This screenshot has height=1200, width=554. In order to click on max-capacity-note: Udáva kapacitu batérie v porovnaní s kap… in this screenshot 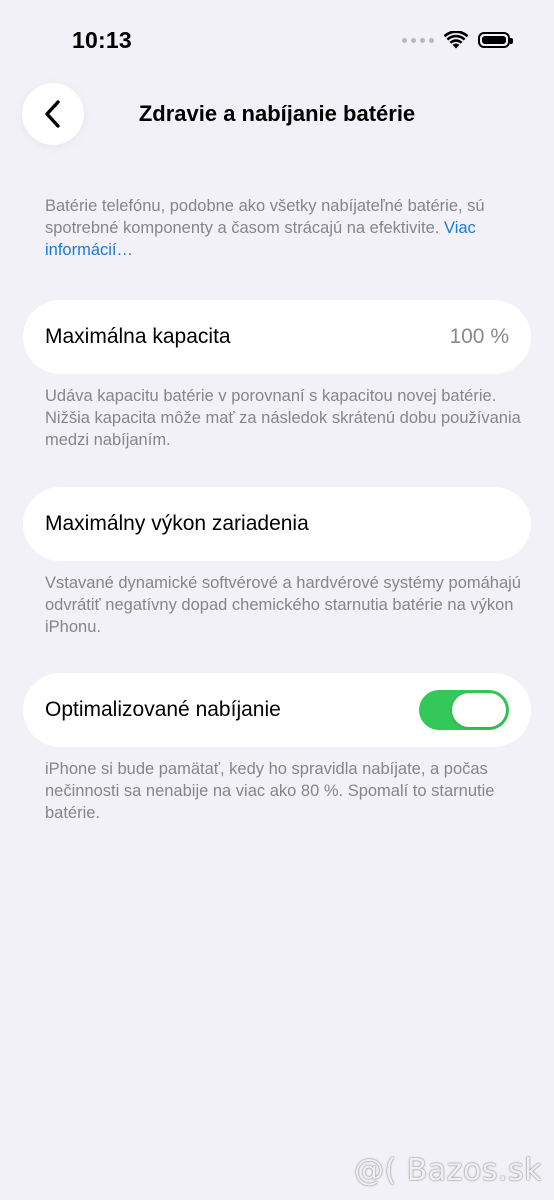, I will do `click(283, 418)`.